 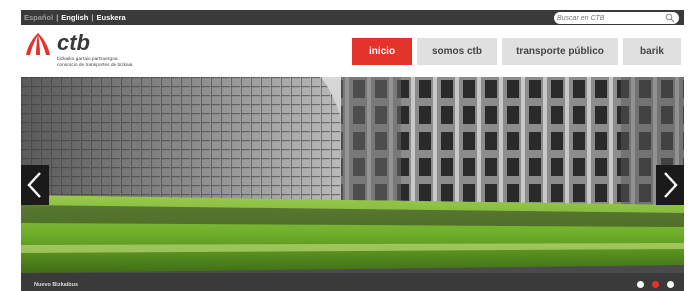 I want to click on nav-item-transporte-publico: transporte público, so click(x=560, y=51).